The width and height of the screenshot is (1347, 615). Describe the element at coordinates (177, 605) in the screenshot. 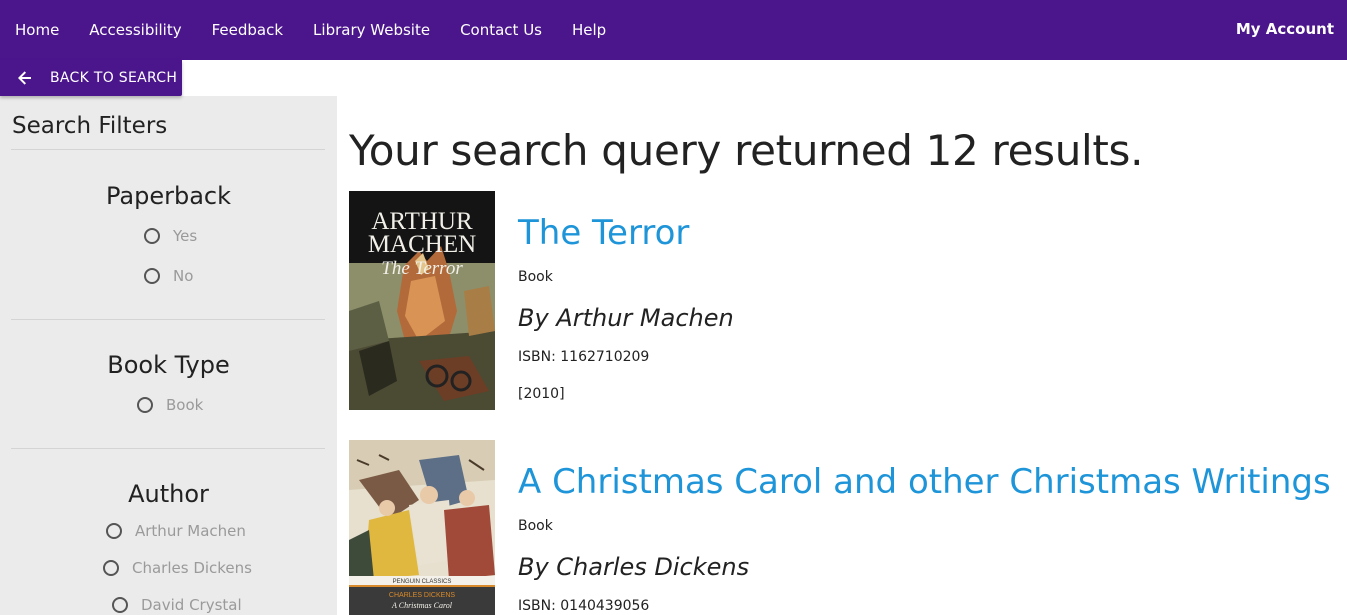

I see `filter-option-author-david-crystal: David Crystal` at that location.